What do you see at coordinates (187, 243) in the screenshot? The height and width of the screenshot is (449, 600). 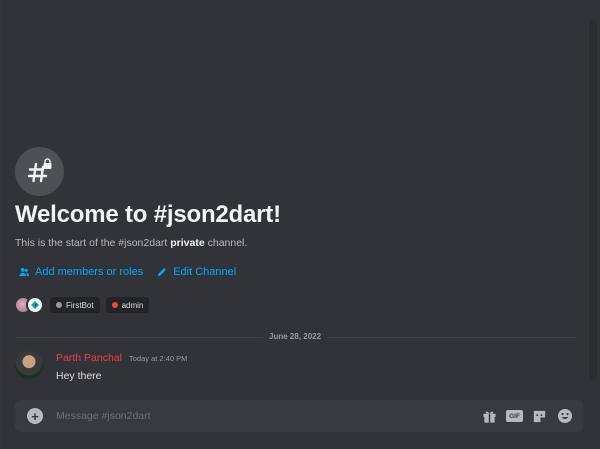 I see `welcome-sub-bold: private` at bounding box center [187, 243].